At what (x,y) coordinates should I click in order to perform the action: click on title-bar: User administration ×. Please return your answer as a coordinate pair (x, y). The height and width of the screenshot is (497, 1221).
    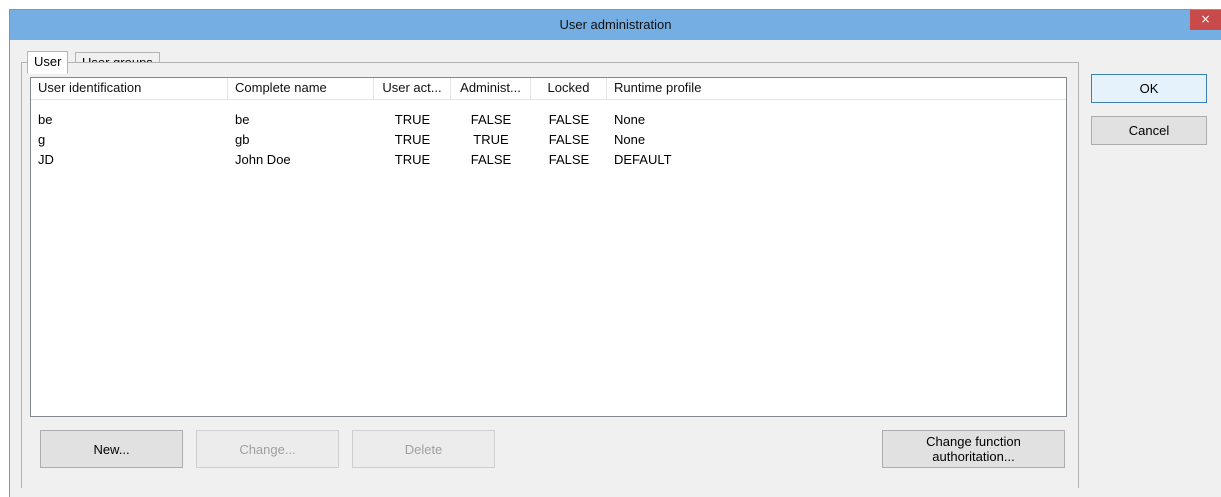
    Looking at the image, I should click on (615, 25).